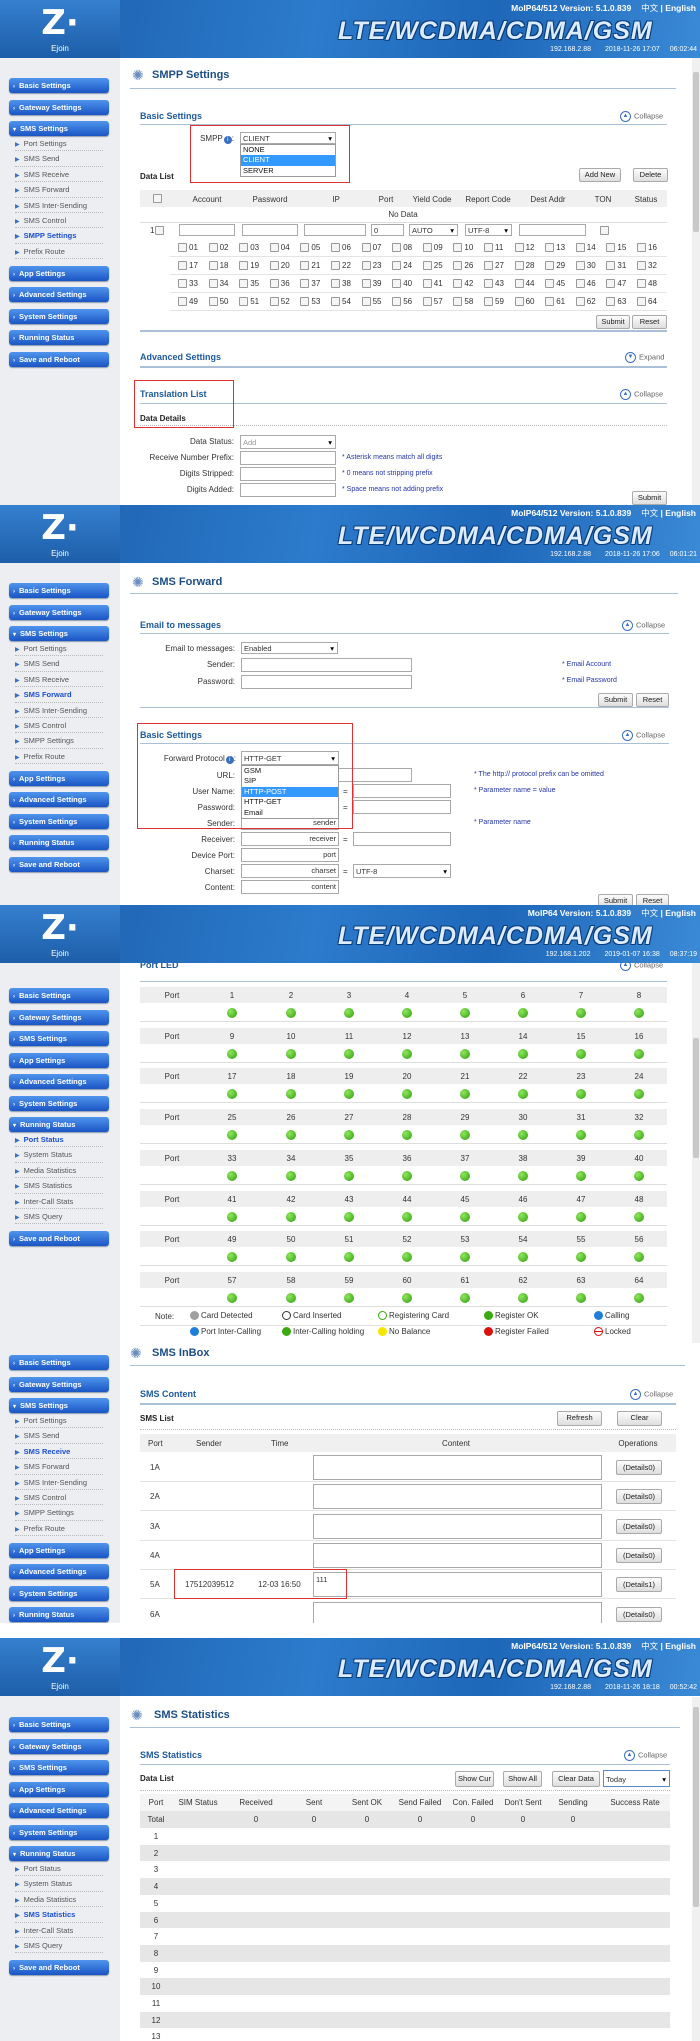 The image size is (700, 2041). What do you see at coordinates (290, 839) in the screenshot?
I see `receiver-param-input: receiver` at bounding box center [290, 839].